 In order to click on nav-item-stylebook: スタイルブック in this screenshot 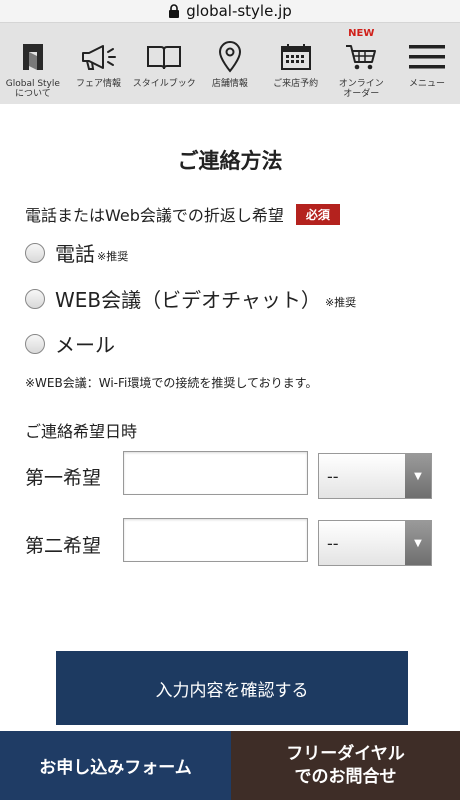, I will do `click(164, 64)`.